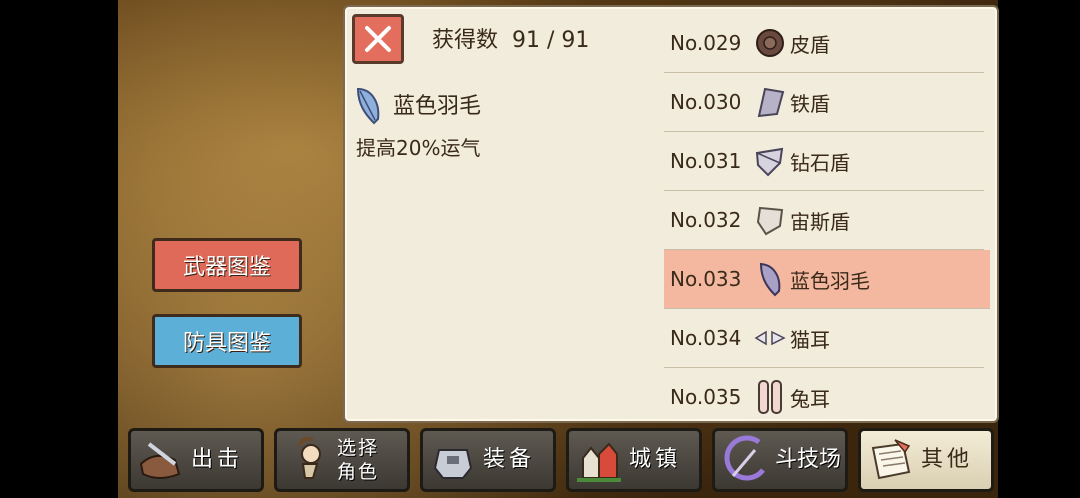 The image size is (1080, 498). Describe the element at coordinates (808, 459) in the screenshot. I see `tab-label: 斗技场` at that location.